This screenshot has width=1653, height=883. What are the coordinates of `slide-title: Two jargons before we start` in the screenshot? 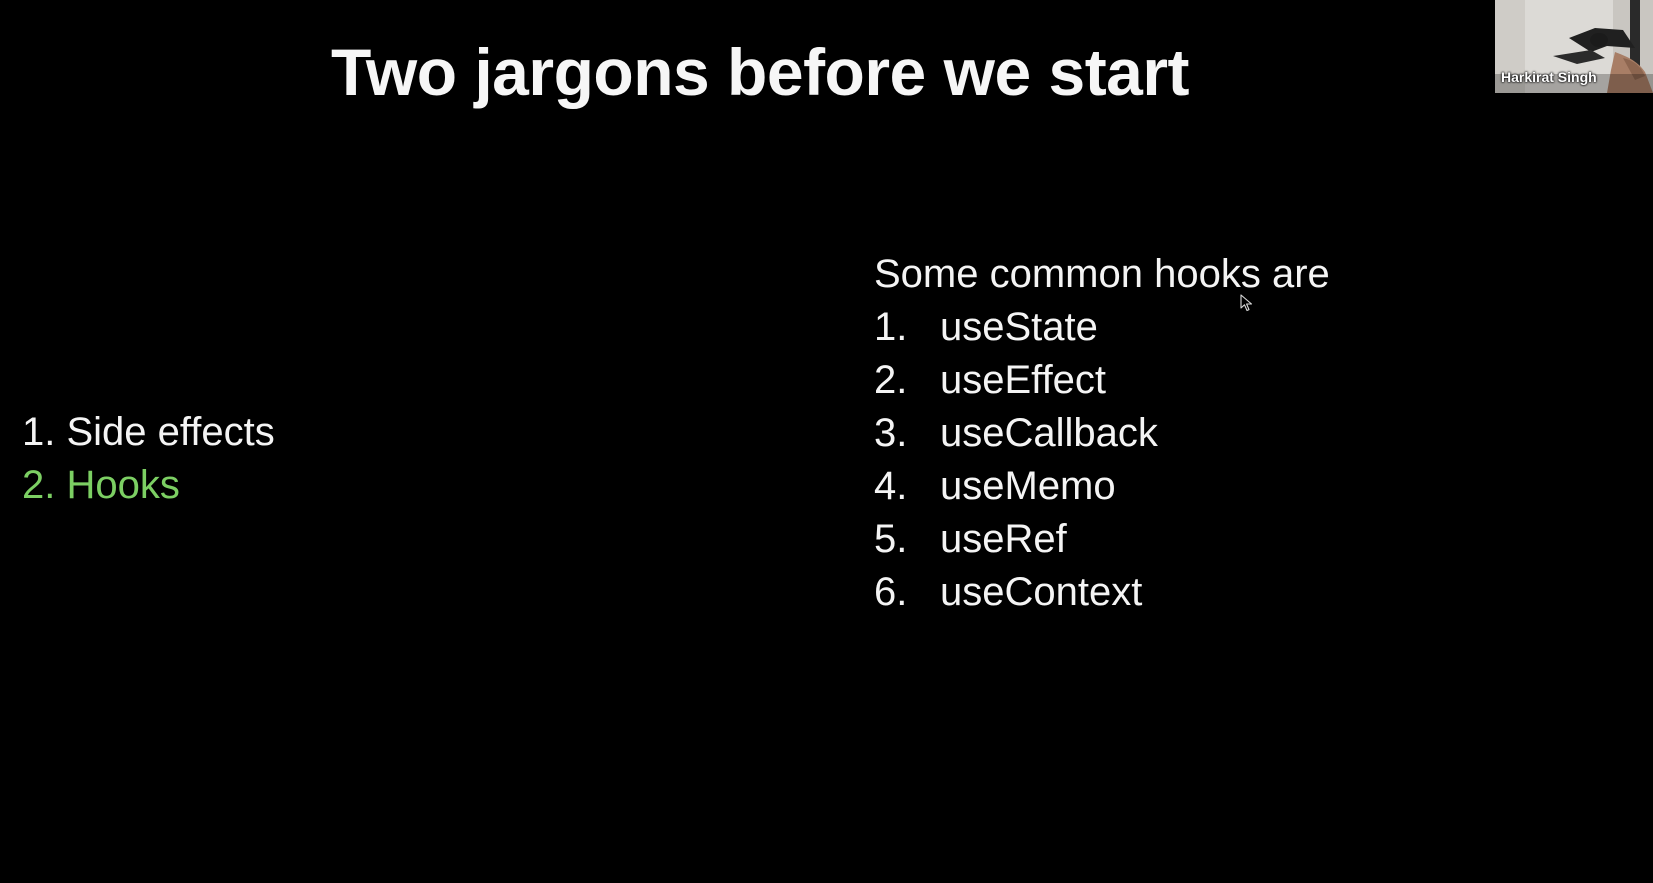 It's located at (760, 72).